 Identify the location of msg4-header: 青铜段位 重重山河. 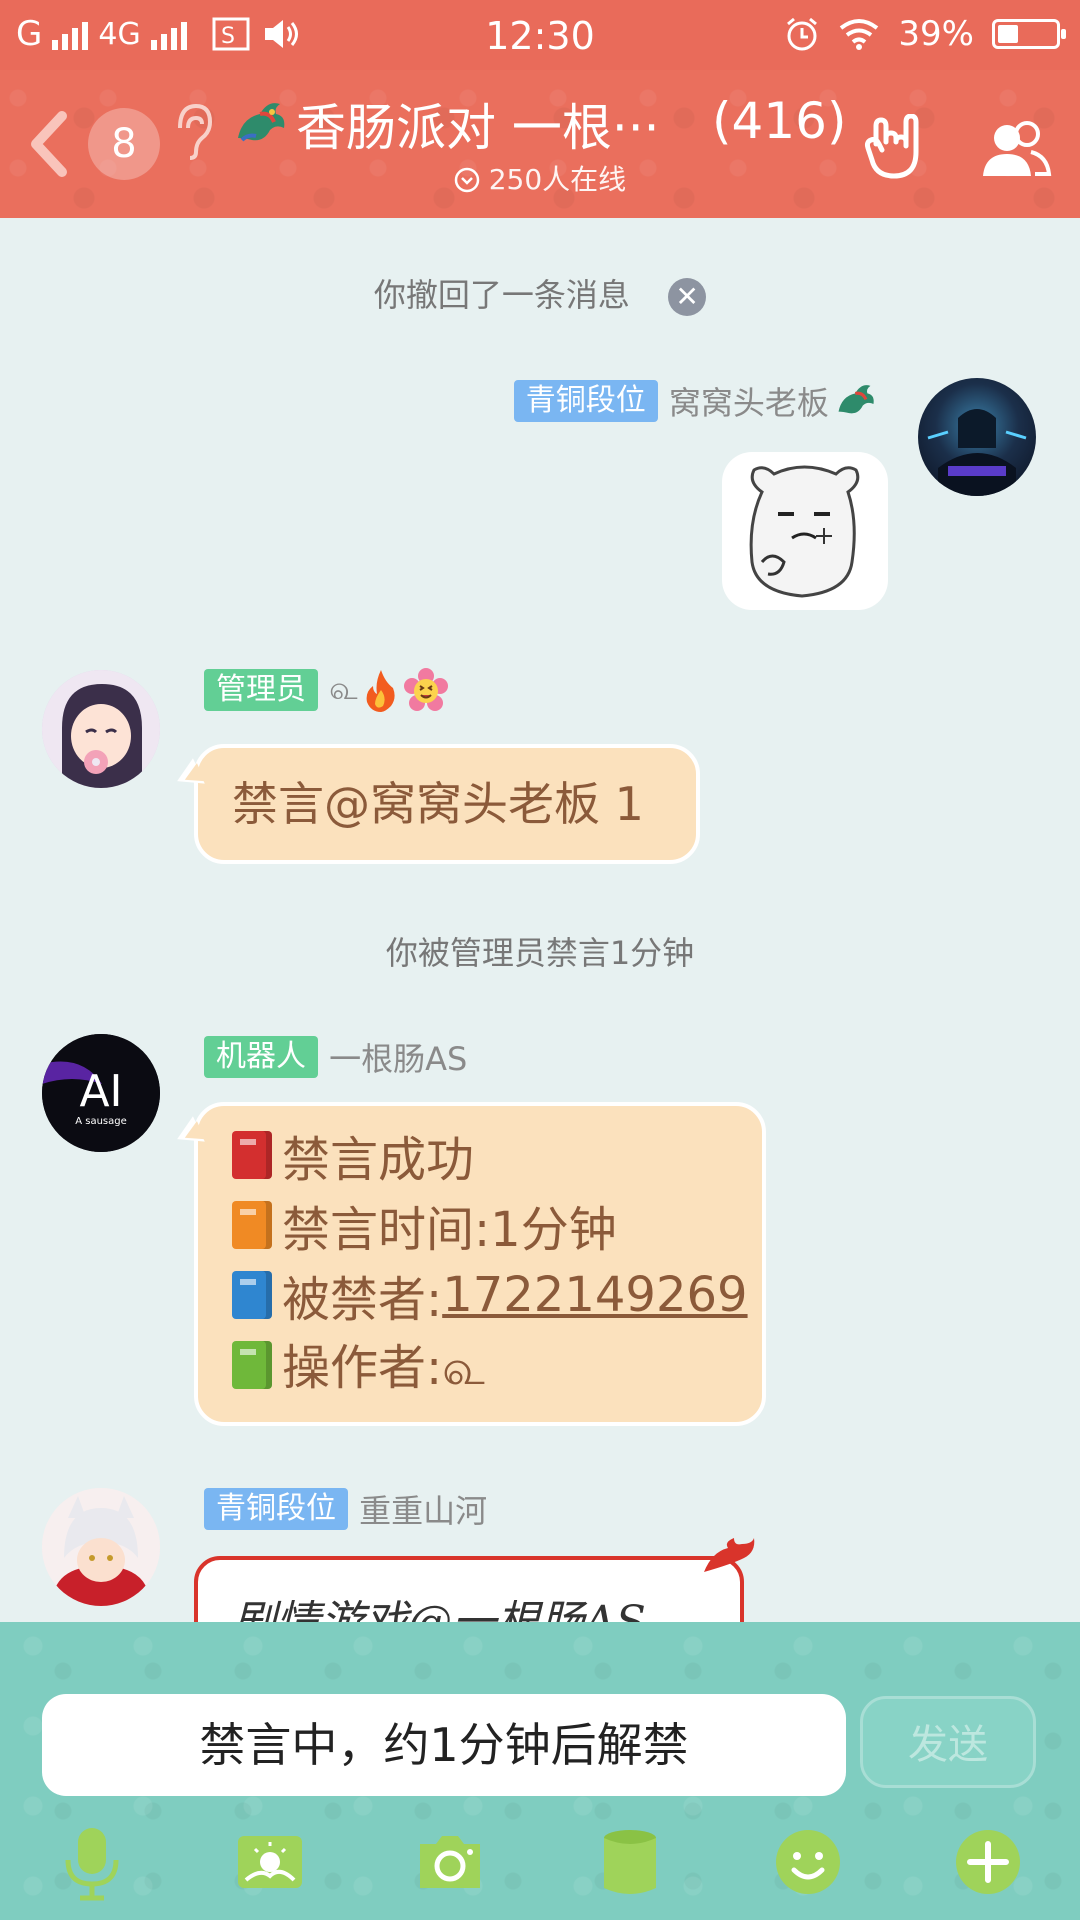
(345, 1509).